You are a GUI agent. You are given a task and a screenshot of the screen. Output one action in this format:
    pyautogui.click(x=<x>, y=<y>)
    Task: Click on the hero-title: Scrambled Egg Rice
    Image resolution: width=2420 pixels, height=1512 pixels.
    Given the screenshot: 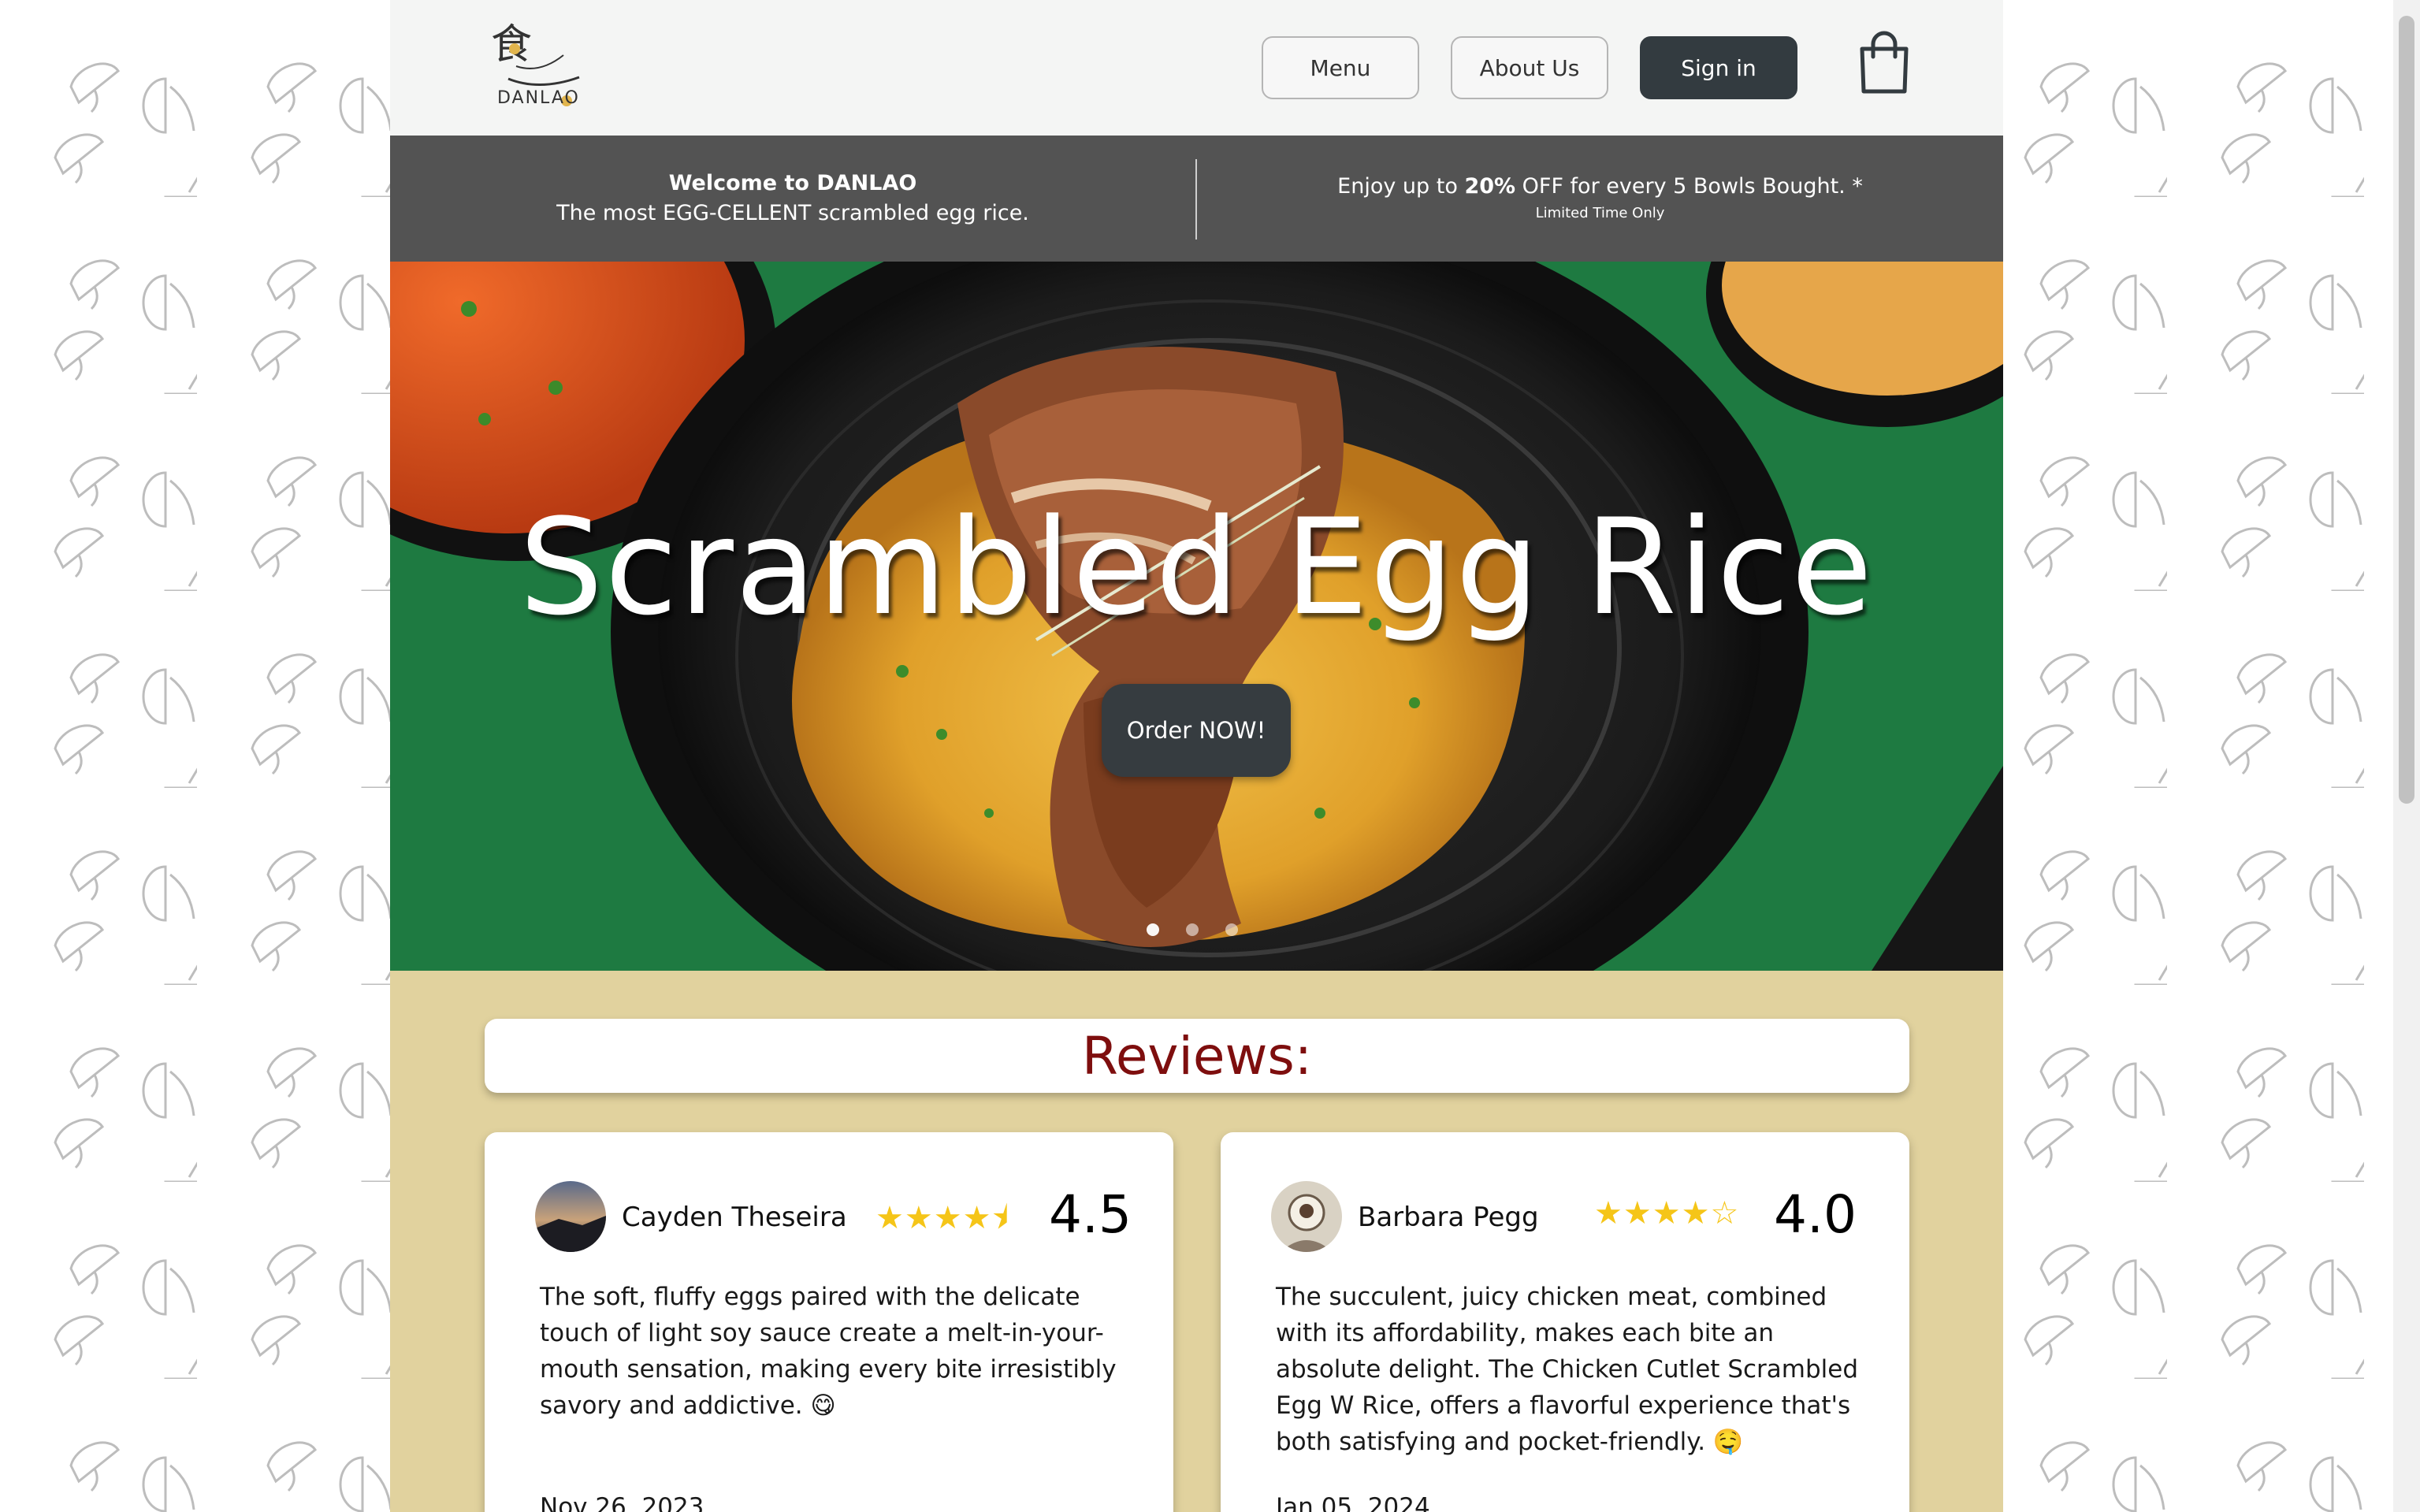 What is the action you would take?
    pyautogui.click(x=1197, y=567)
    